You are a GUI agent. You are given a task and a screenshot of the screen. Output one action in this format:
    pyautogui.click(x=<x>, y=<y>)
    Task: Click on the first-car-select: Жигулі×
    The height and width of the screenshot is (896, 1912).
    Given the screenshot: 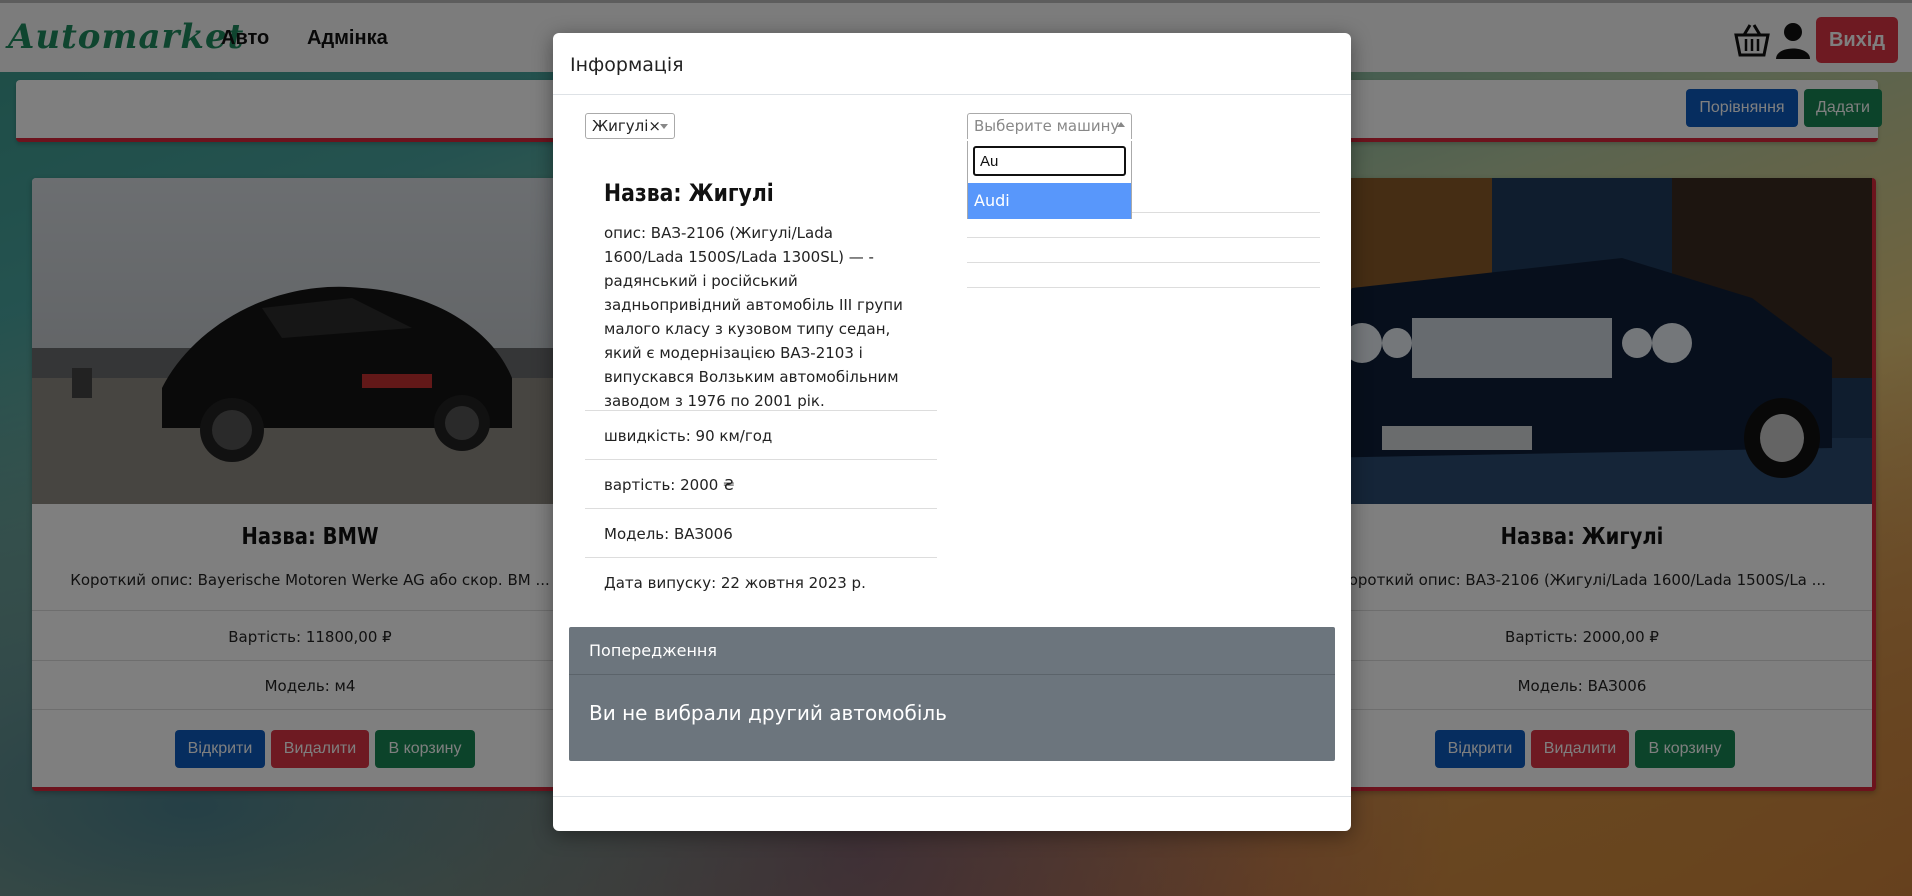 What is the action you would take?
    pyautogui.click(x=630, y=126)
    